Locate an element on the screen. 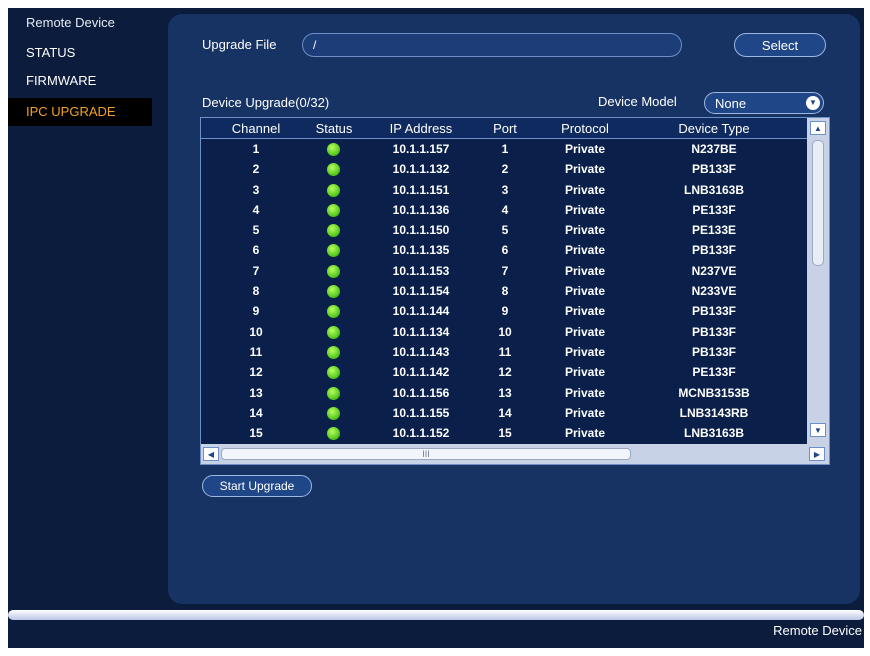  port-cell: 2 is located at coordinates (505, 169).